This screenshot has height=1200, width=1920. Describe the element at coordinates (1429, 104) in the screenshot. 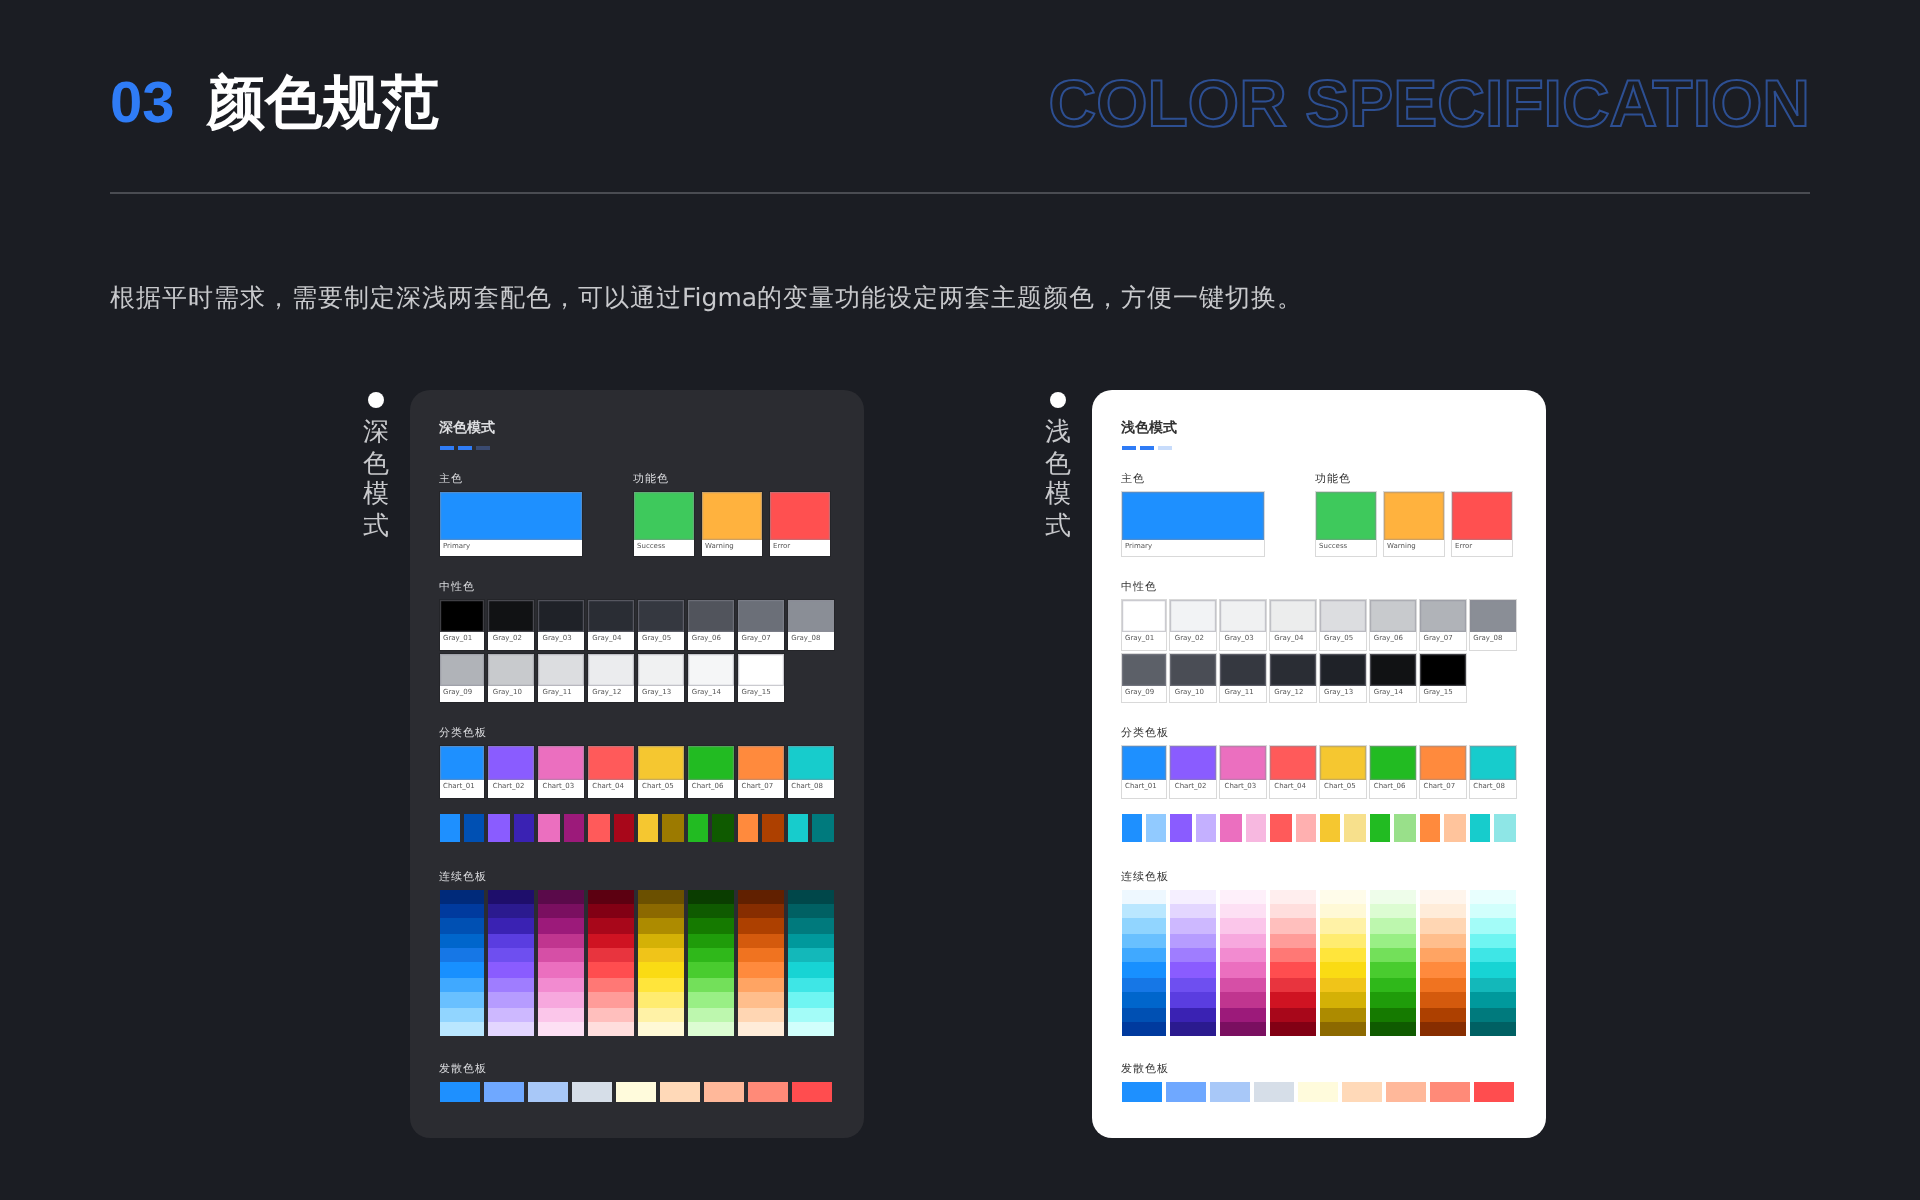

I see `outlined-subtitle: COLOR SPECIFICATION` at that location.